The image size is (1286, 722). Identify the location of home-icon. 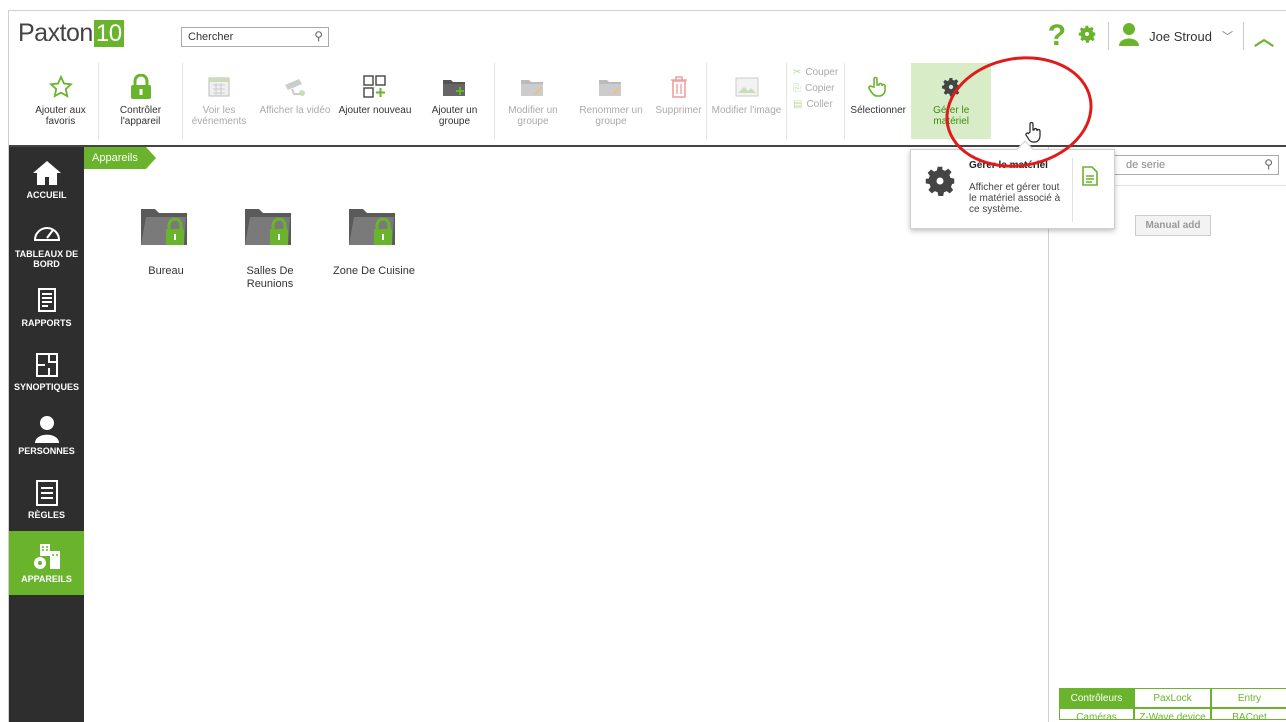
(47, 173).